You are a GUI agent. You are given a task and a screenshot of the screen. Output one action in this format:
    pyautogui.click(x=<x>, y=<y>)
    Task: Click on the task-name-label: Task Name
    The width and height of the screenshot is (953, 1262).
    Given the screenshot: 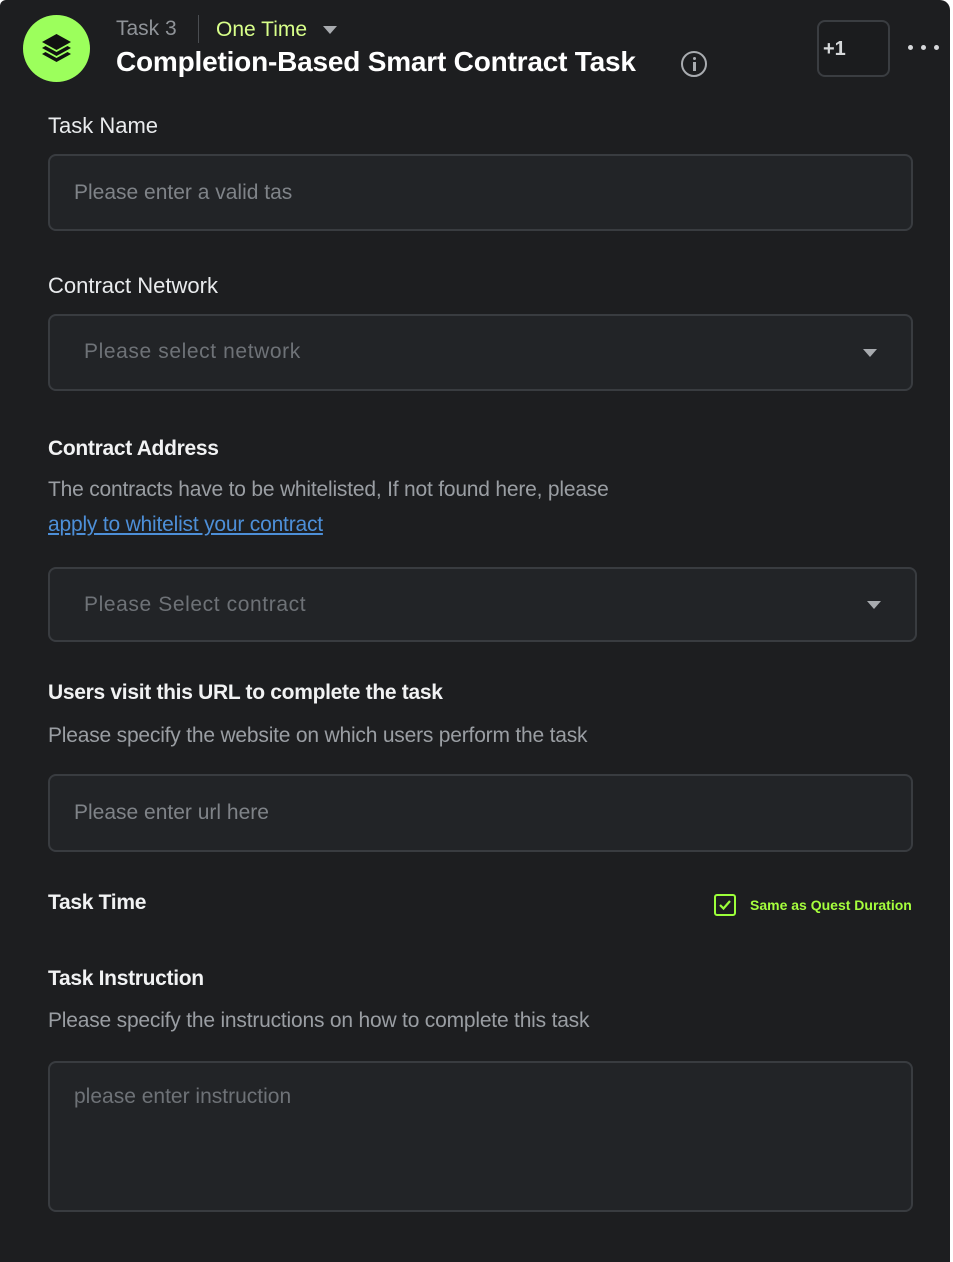 What is the action you would take?
    pyautogui.click(x=103, y=125)
    